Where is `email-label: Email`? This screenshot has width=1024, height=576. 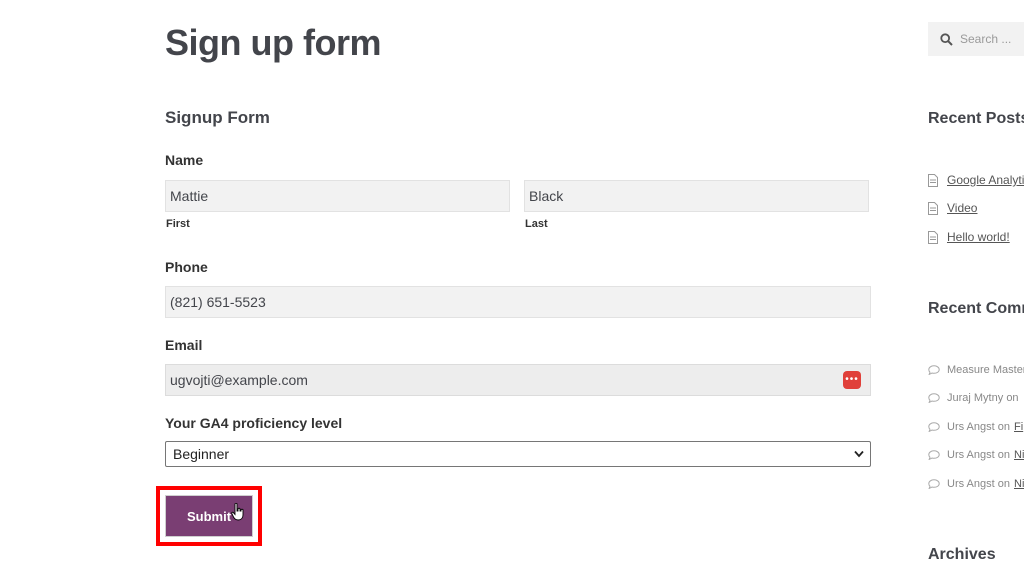 email-label: Email is located at coordinates (184, 345).